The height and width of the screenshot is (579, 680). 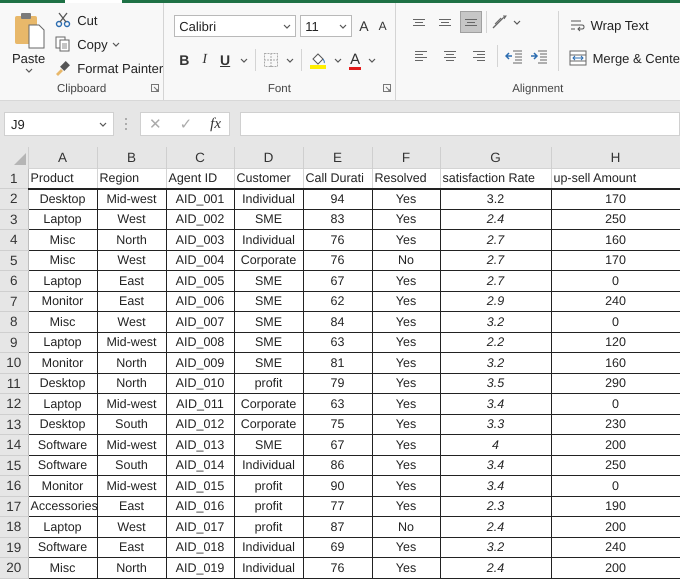 I want to click on font-color-button: A, so click(x=355, y=61).